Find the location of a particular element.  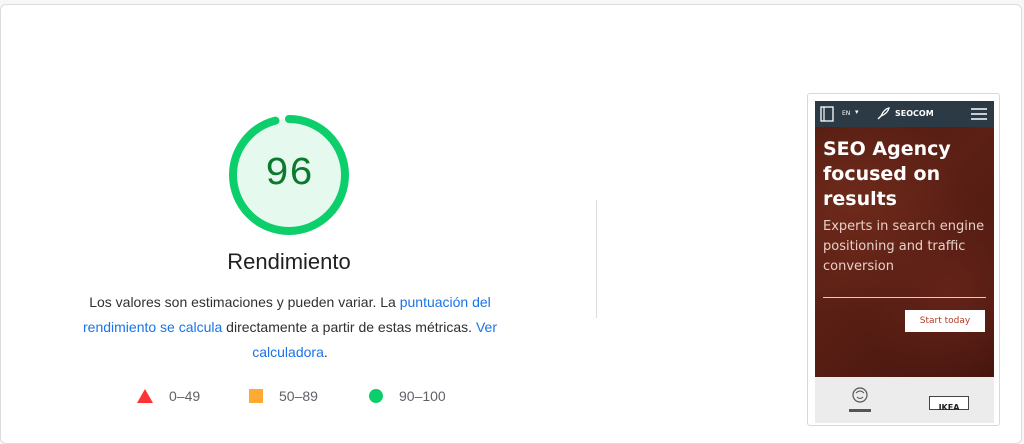

ikea-logo-text: IKEA is located at coordinates (949, 407).